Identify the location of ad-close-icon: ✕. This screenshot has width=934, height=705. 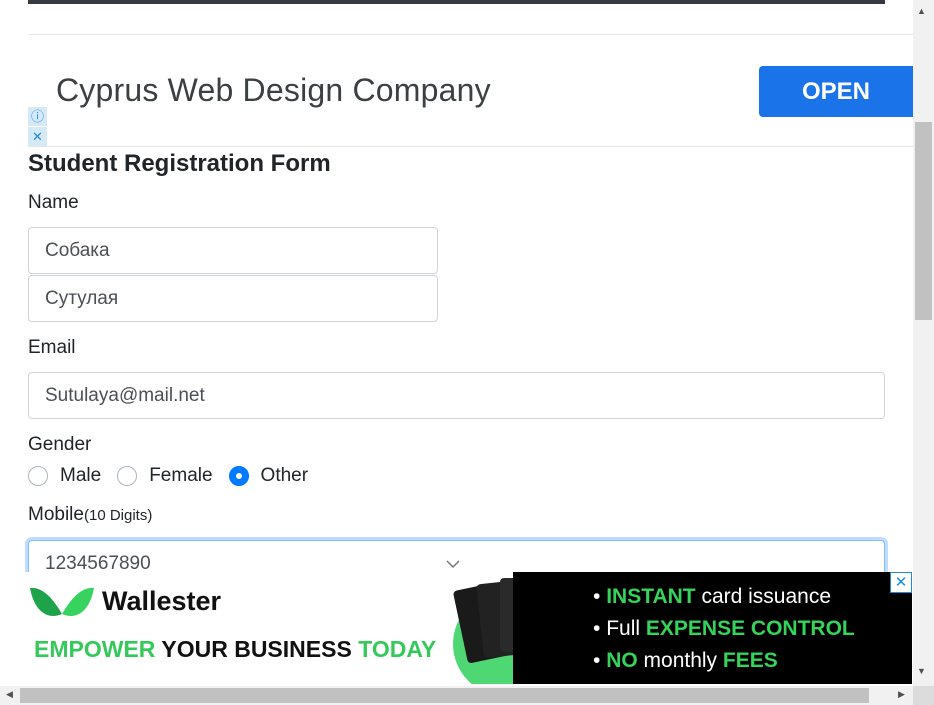
(901, 582).